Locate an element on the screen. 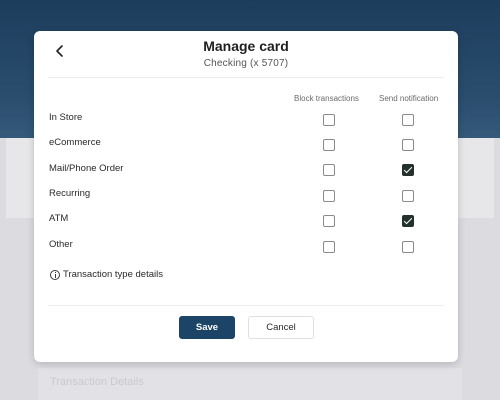 Image resolution: width=500 pixels, height=400 pixels. save-button: Save is located at coordinates (207, 327).